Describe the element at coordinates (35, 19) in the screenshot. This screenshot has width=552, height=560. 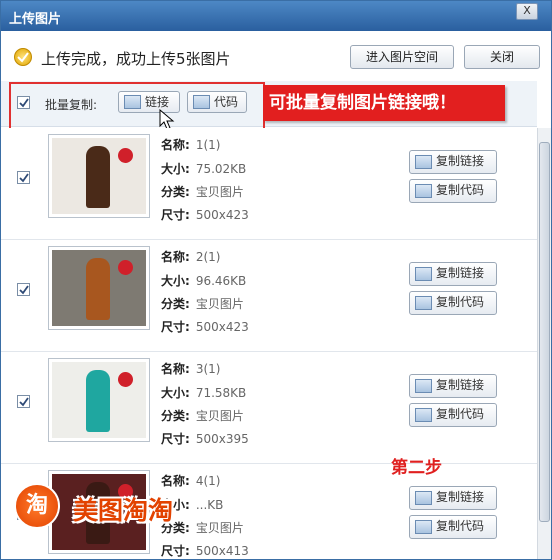
I see `window-title: 上传图片` at that location.